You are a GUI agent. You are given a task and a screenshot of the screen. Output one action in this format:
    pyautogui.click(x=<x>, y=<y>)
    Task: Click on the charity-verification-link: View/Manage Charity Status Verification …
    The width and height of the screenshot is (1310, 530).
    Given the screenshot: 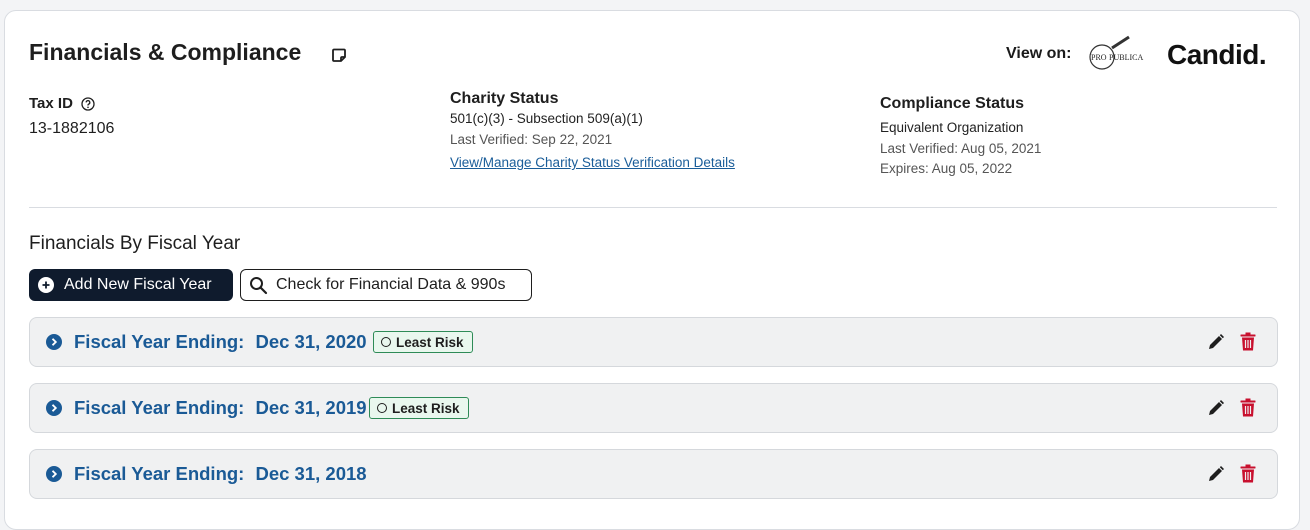 What is the action you would take?
    pyautogui.click(x=592, y=162)
    